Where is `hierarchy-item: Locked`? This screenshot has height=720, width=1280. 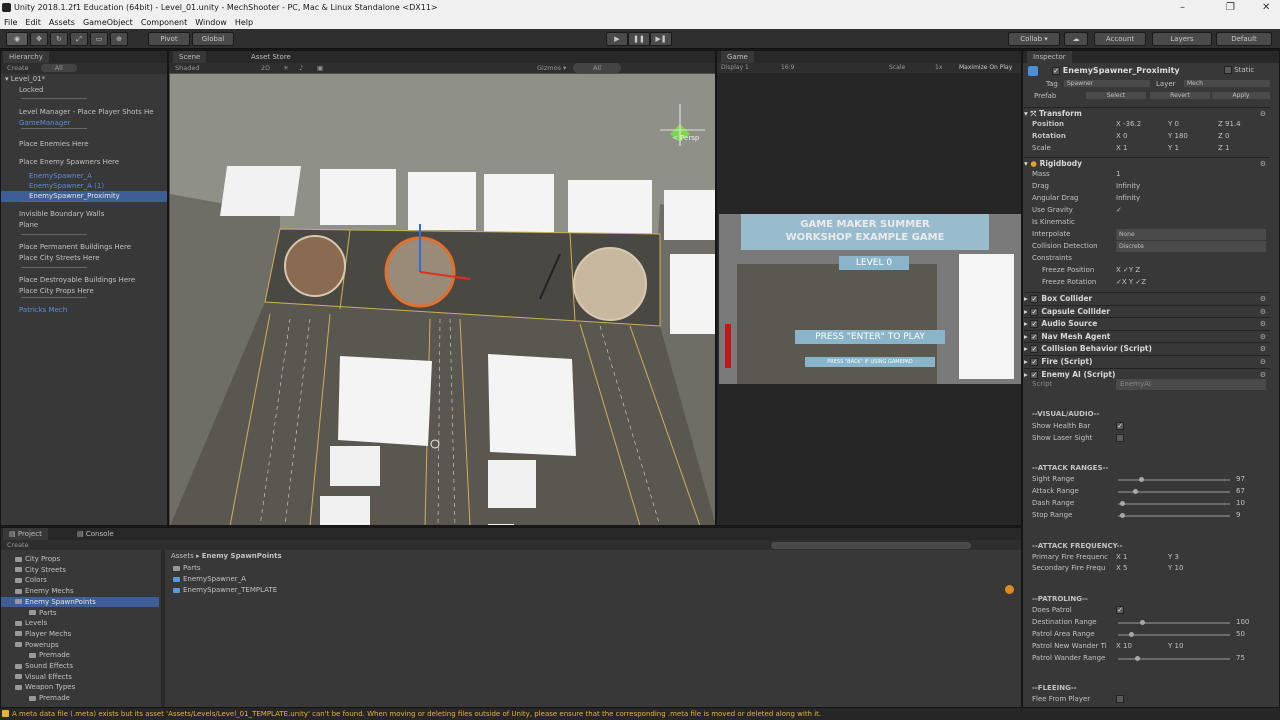
hierarchy-item: Locked is located at coordinates (84, 90).